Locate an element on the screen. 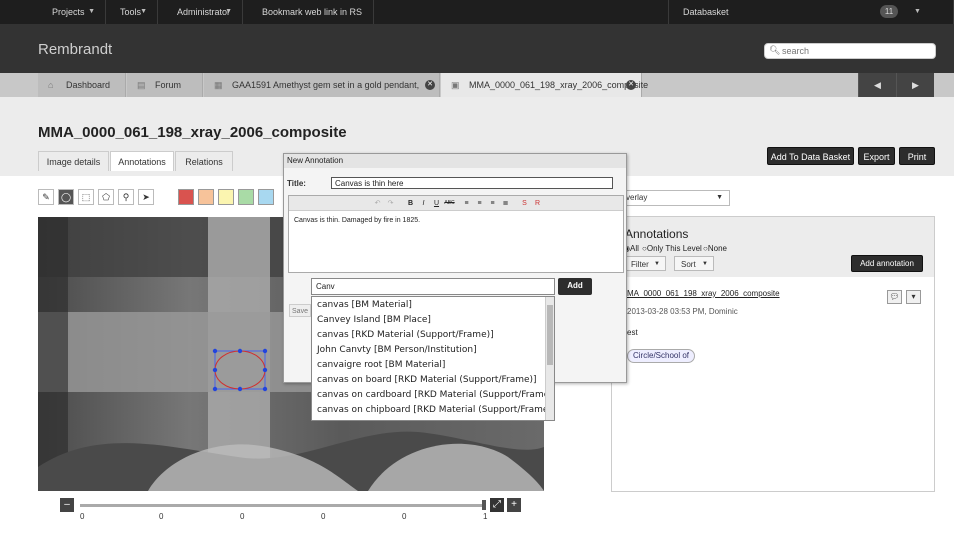 The image size is (954, 535). chevron-left-icon: ◀ is located at coordinates (877, 85).